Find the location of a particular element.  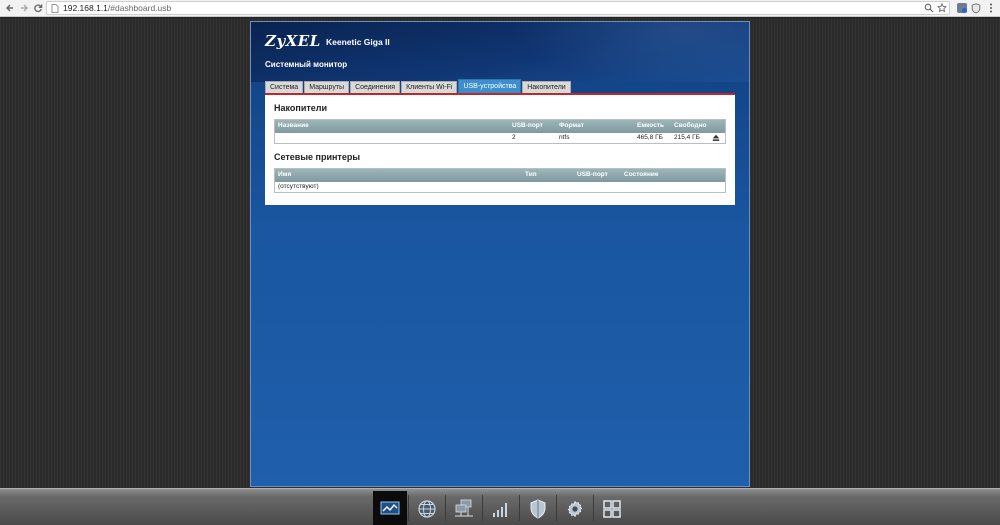

drive-free: 215,4 ГБ is located at coordinates (687, 137).